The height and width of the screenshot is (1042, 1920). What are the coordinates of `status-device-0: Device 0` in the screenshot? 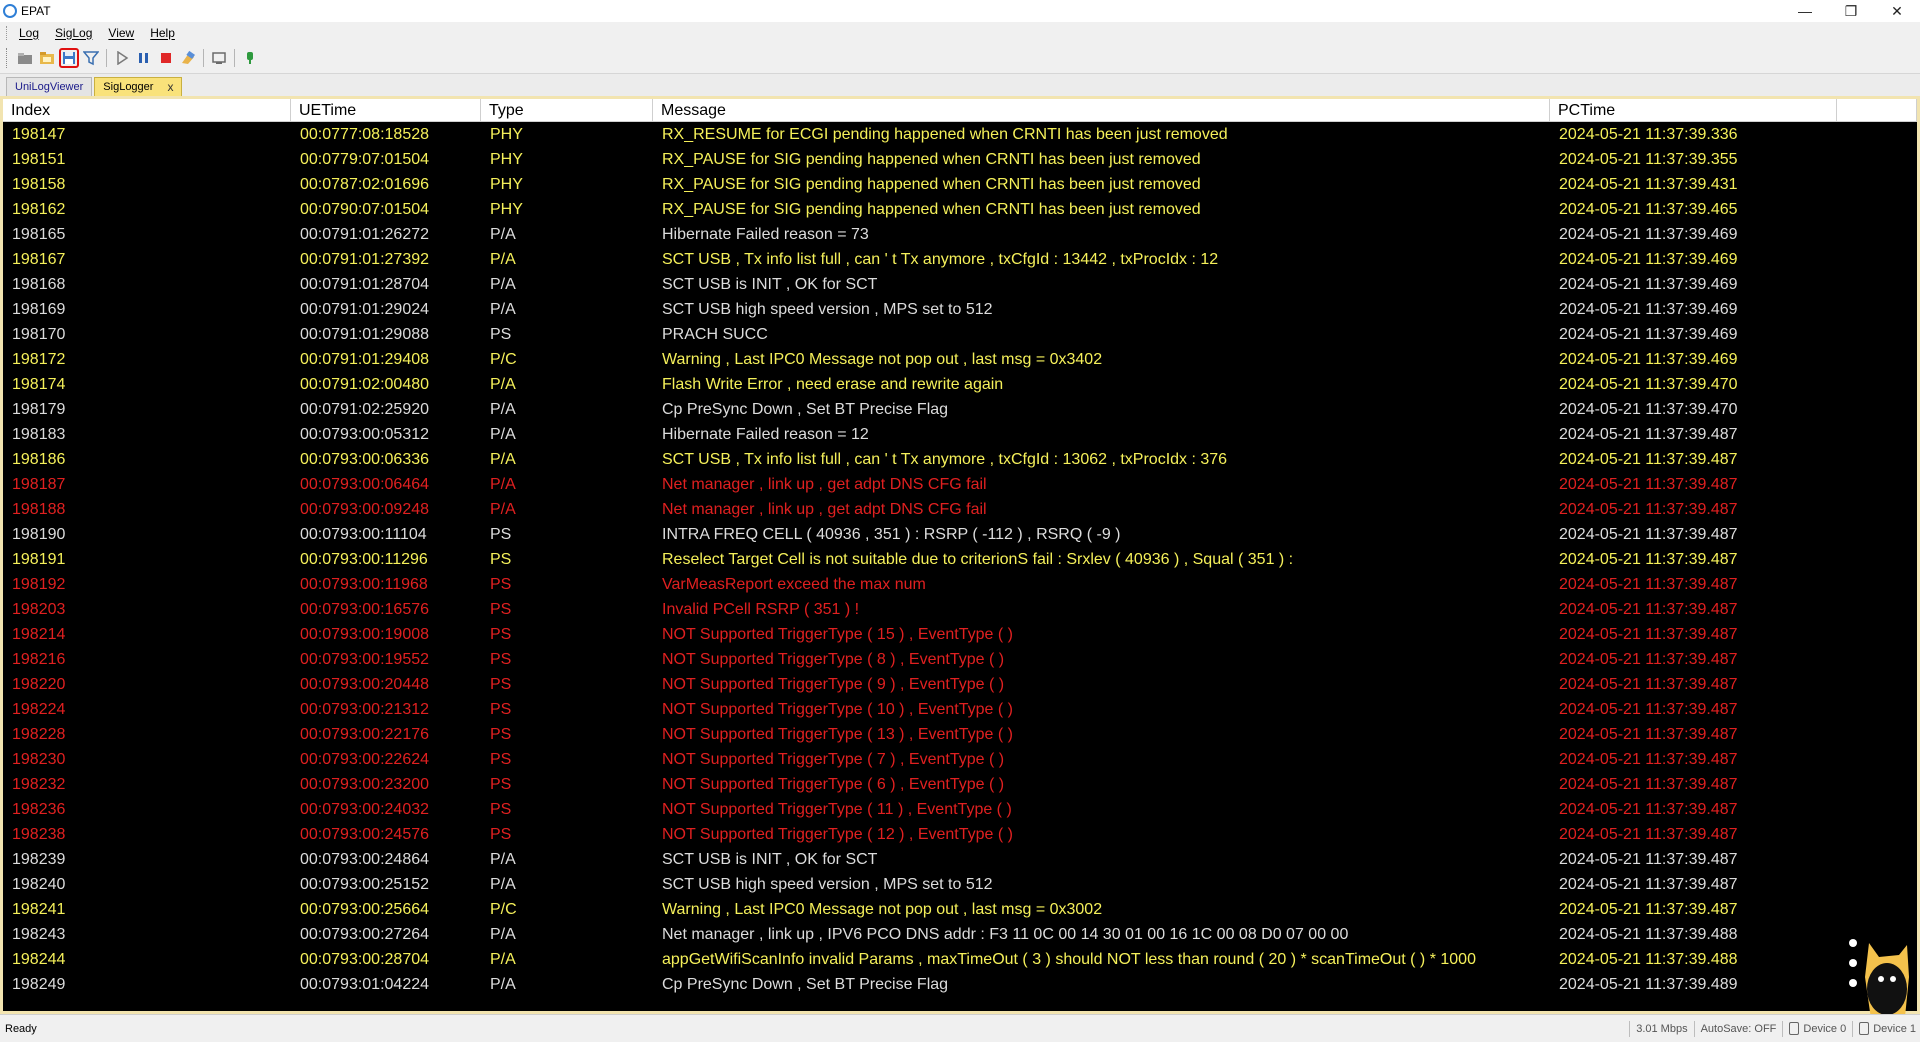 It's located at (1817, 1028).